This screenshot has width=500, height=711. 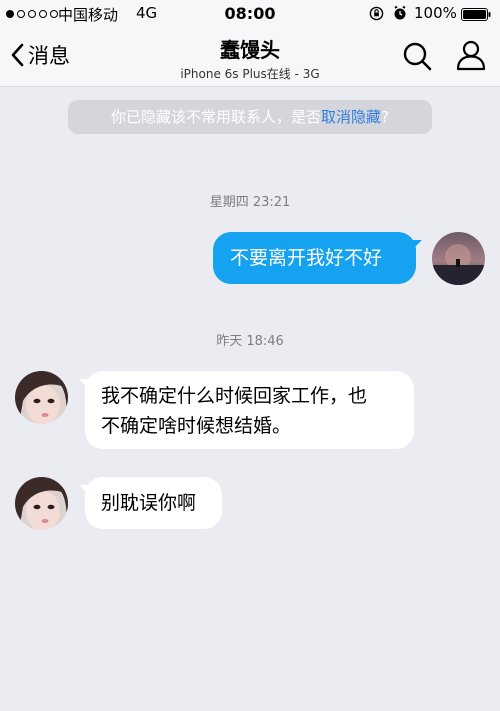 What do you see at coordinates (385, 117) in the screenshot?
I see `notice-suffix: ?` at bounding box center [385, 117].